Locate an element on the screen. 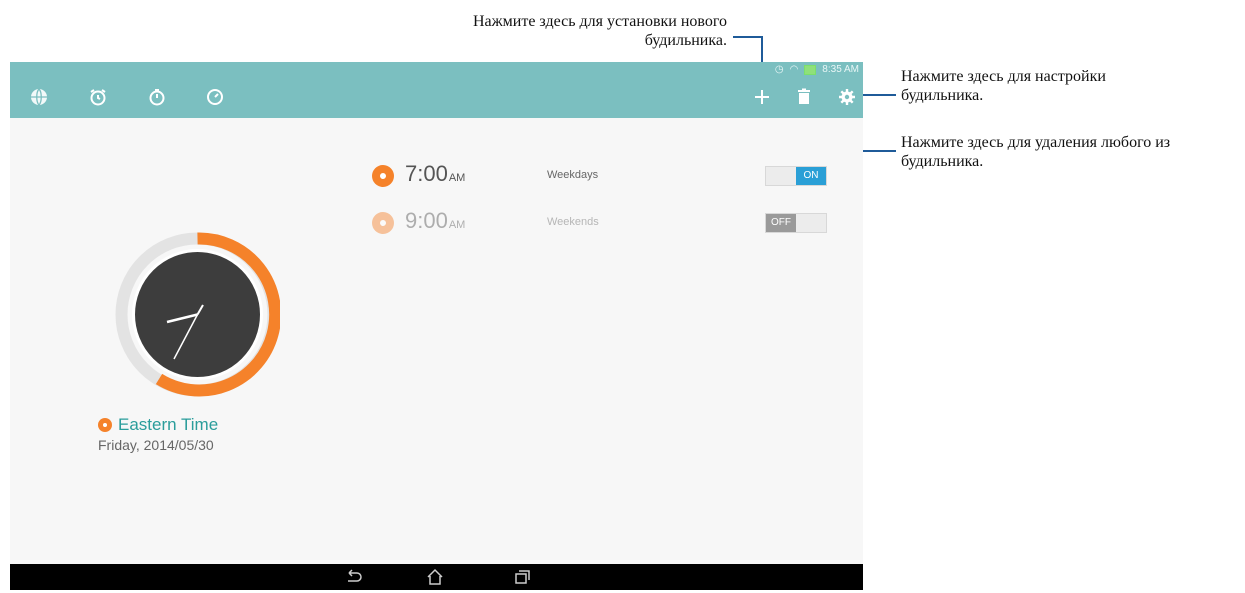  alarm-toggle: OFF is located at coordinates (796, 223).